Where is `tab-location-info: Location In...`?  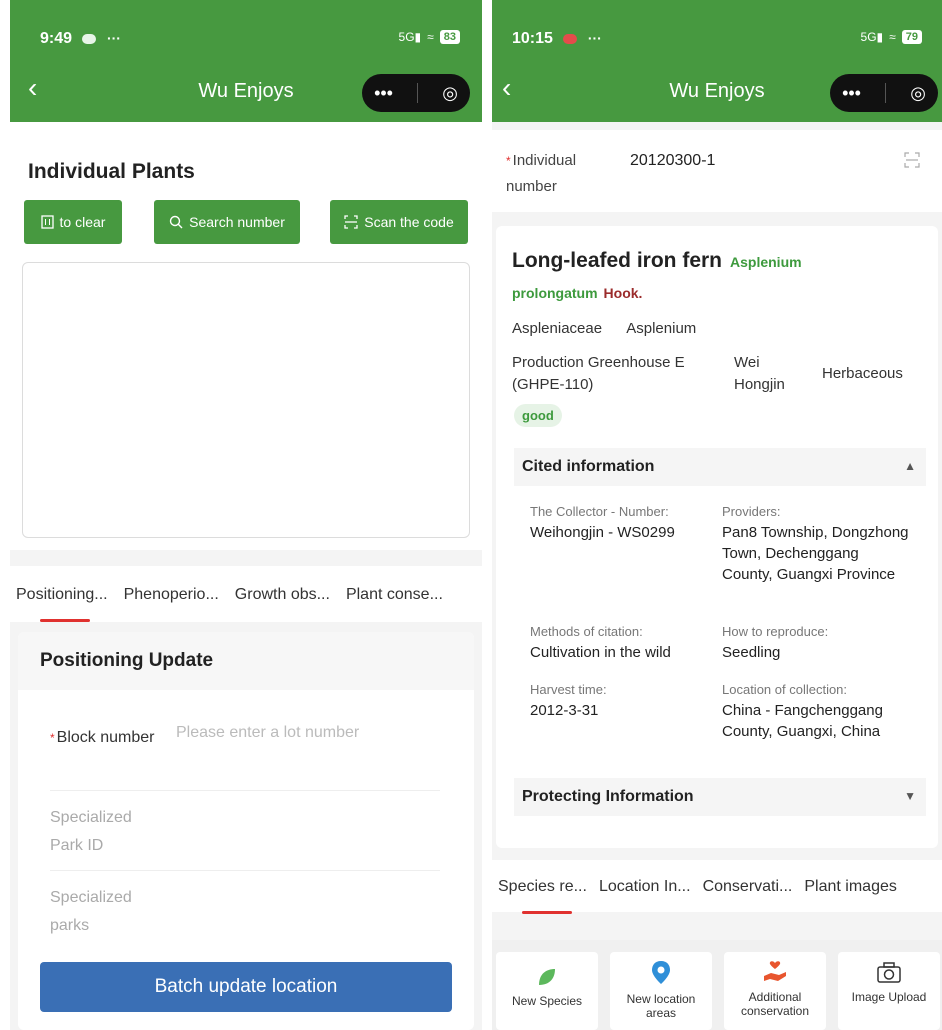 tab-location-info: Location In... is located at coordinates (645, 887).